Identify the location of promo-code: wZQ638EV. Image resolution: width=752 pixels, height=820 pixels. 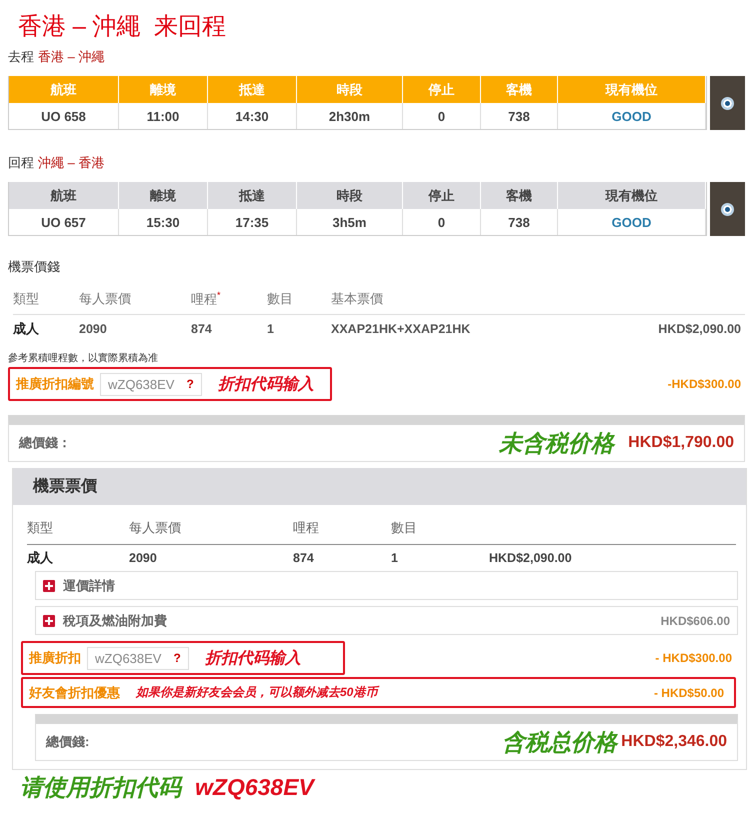
(254, 787).